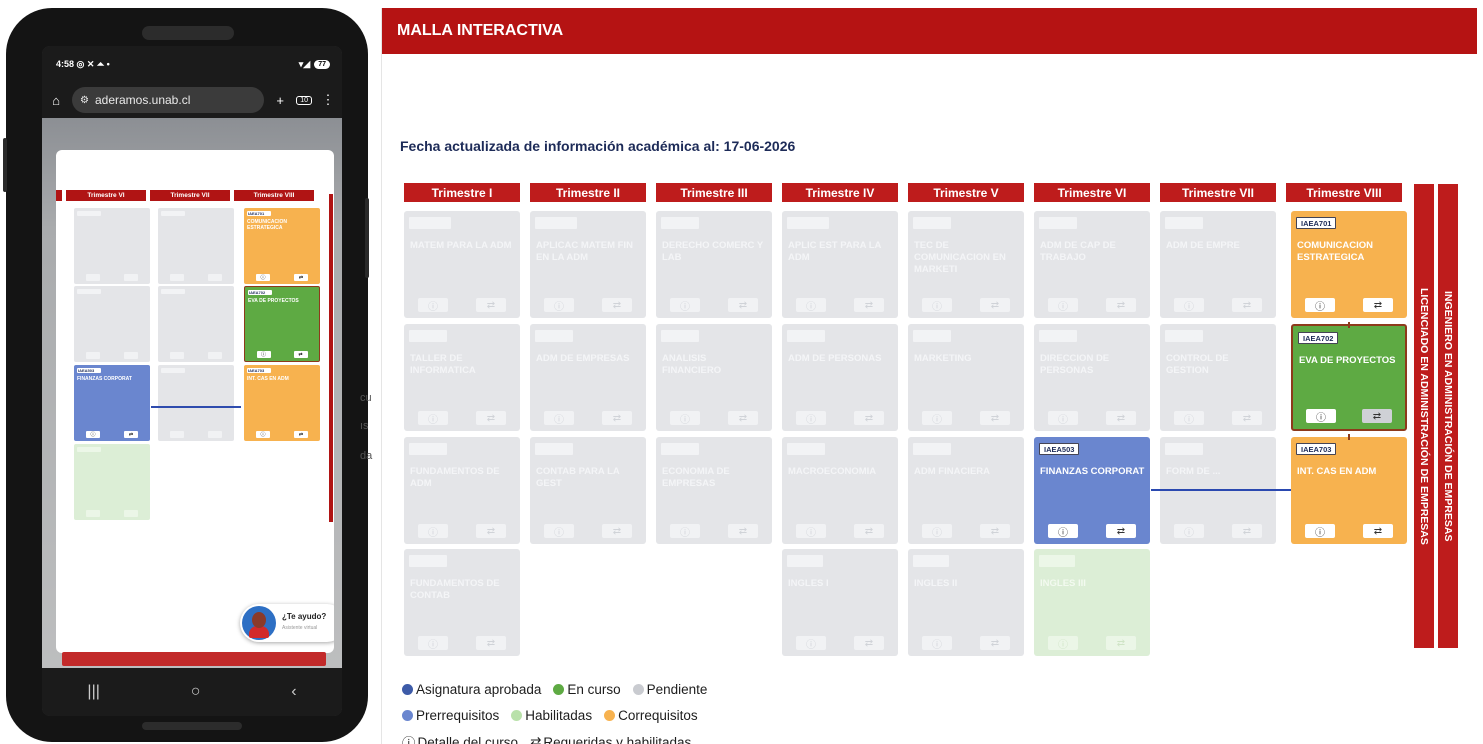  What do you see at coordinates (56, 100) in the screenshot?
I see `home-icon: ⌂` at bounding box center [56, 100].